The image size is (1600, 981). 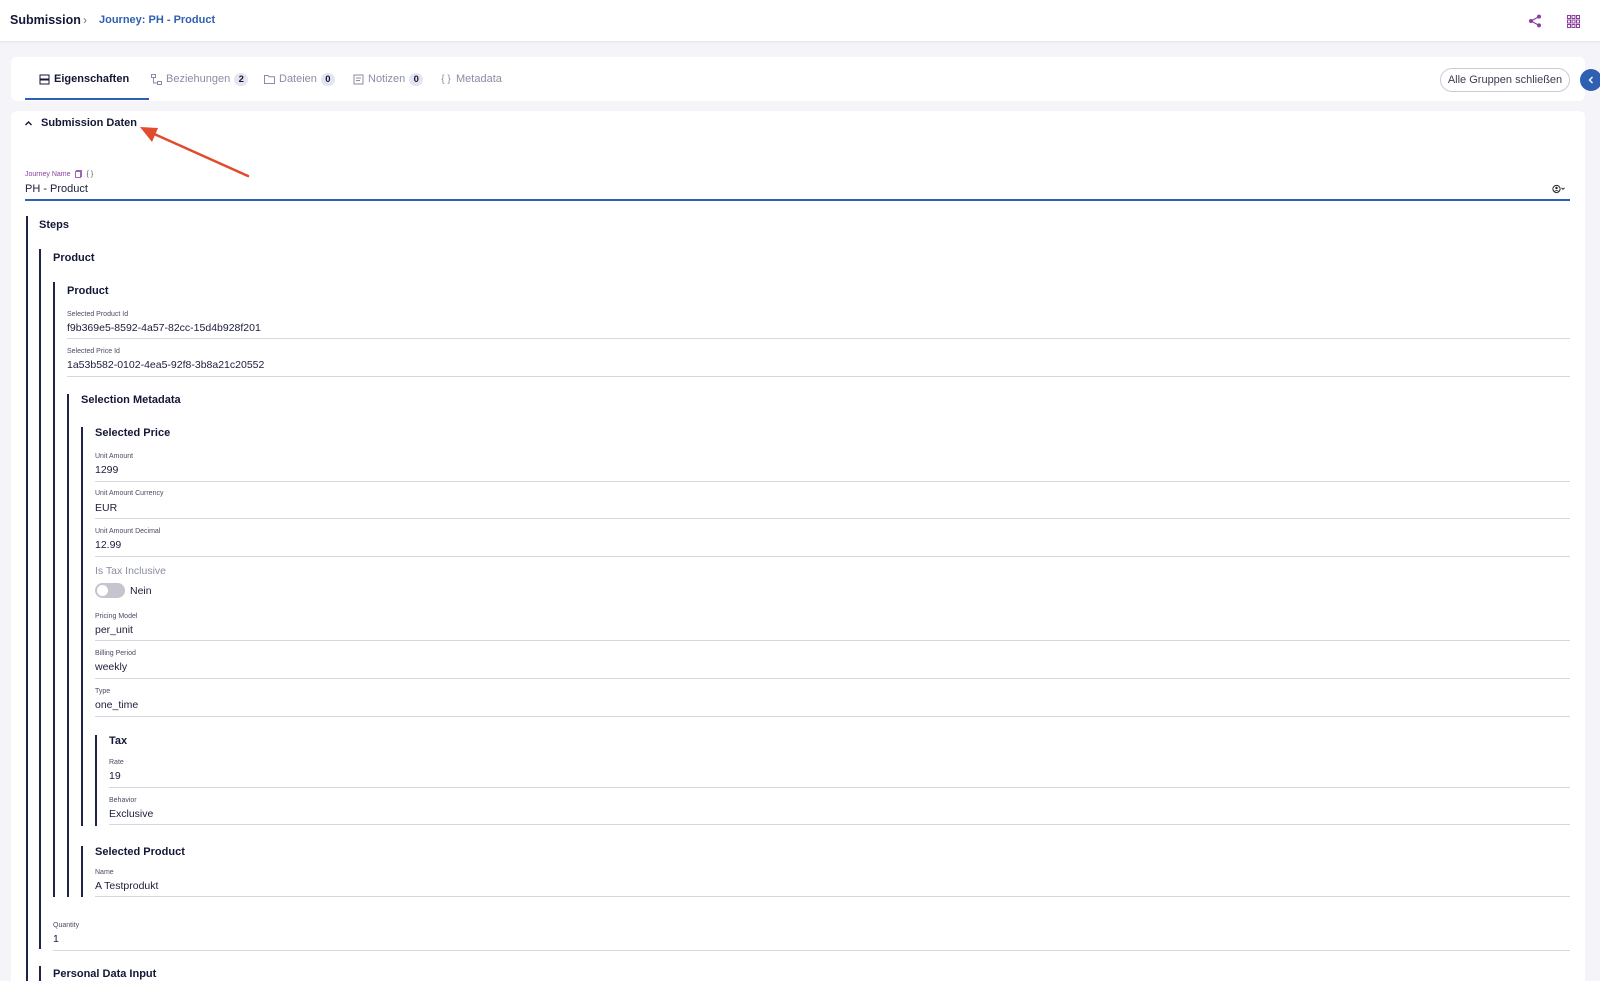 What do you see at coordinates (98, 314) in the screenshot?
I see `selected-product-id-label: Selected Product Id` at bounding box center [98, 314].